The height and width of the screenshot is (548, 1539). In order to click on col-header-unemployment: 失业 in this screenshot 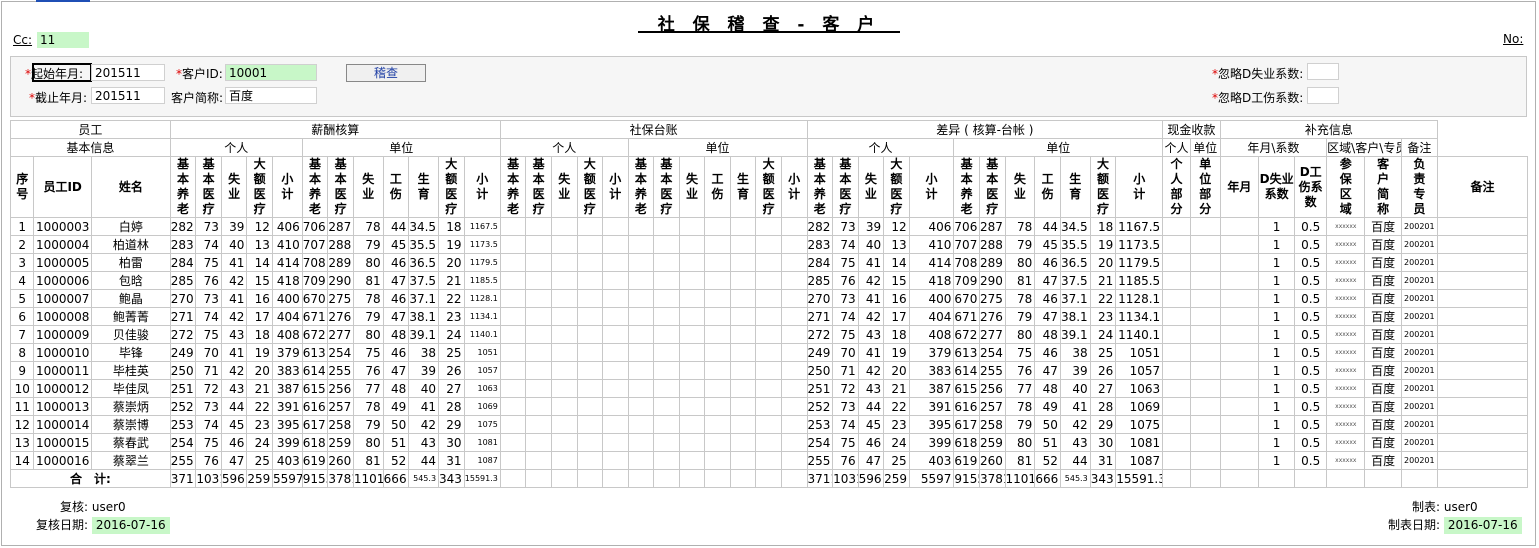, I will do `click(692, 187)`.